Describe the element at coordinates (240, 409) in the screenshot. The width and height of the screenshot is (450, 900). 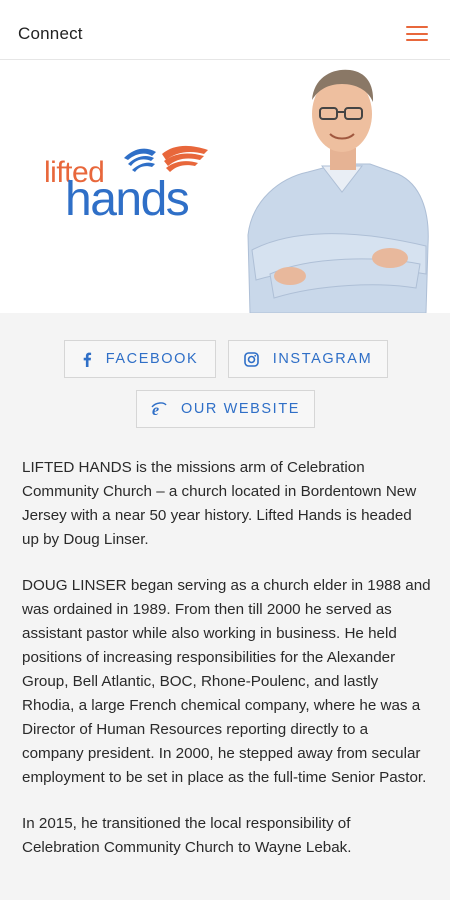
I see `our-website-button-label: OUR WEBSITE` at that location.